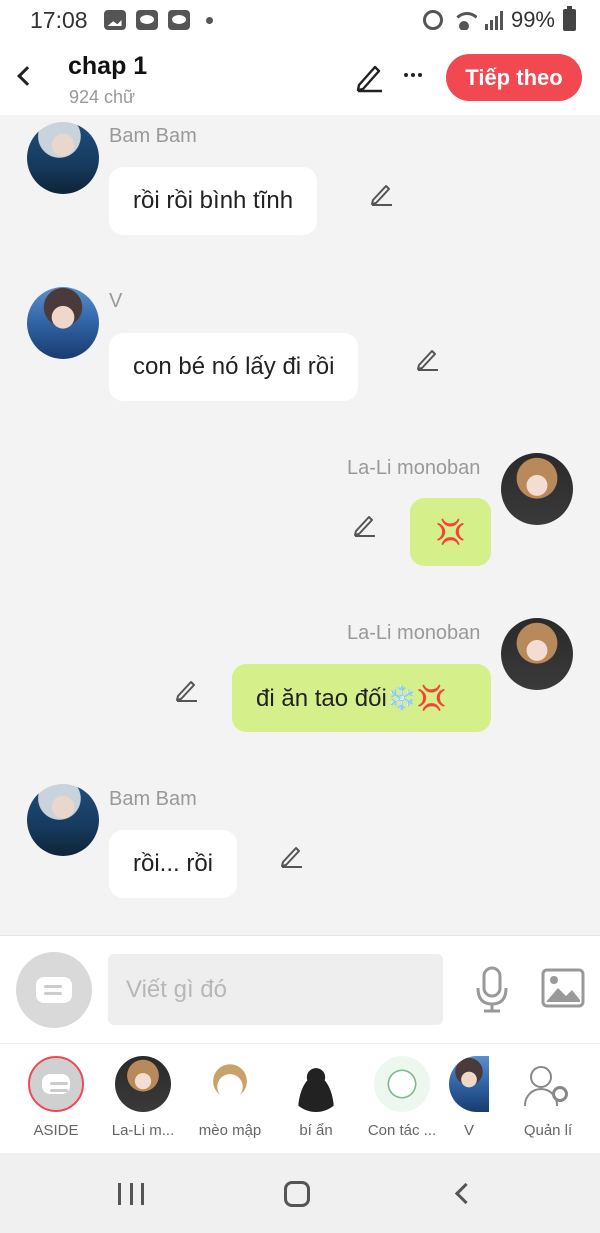  I want to click on message-bubble-mine: 💢, so click(450, 532).